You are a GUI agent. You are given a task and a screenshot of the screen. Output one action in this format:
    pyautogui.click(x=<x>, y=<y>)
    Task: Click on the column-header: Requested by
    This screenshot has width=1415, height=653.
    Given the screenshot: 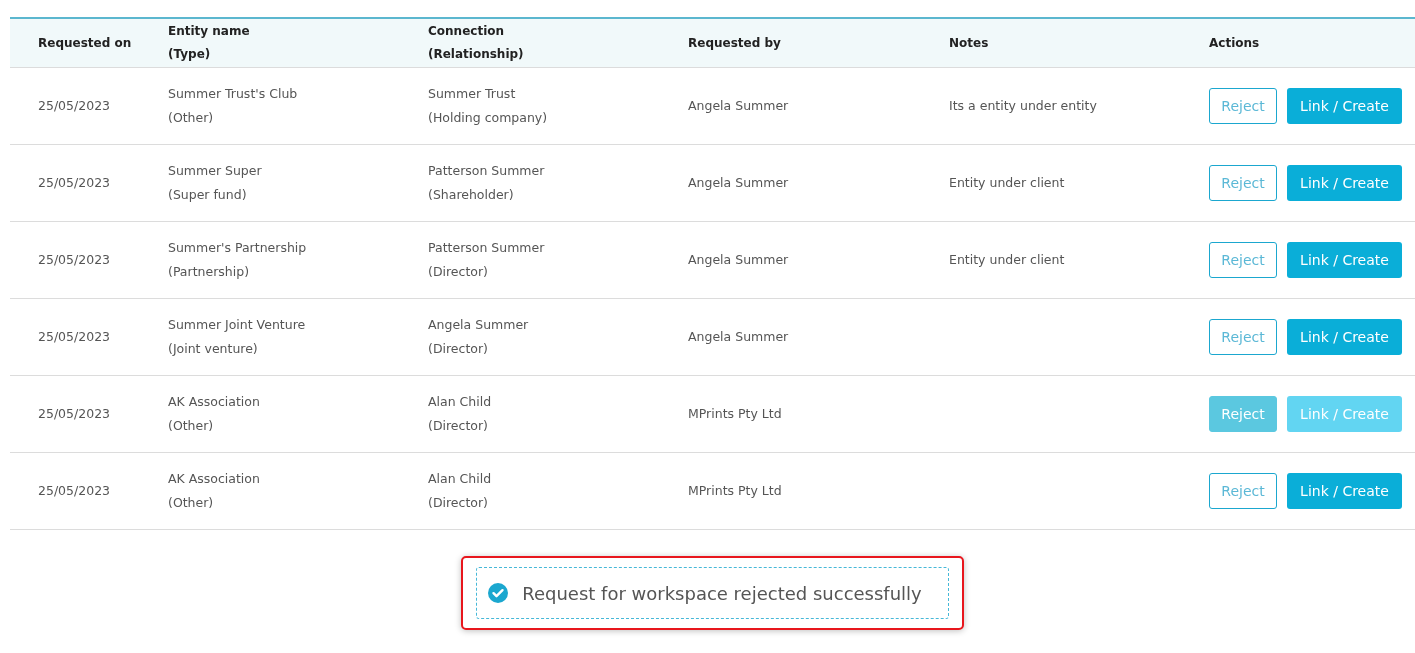 What is the action you would take?
    pyautogui.click(x=735, y=43)
    